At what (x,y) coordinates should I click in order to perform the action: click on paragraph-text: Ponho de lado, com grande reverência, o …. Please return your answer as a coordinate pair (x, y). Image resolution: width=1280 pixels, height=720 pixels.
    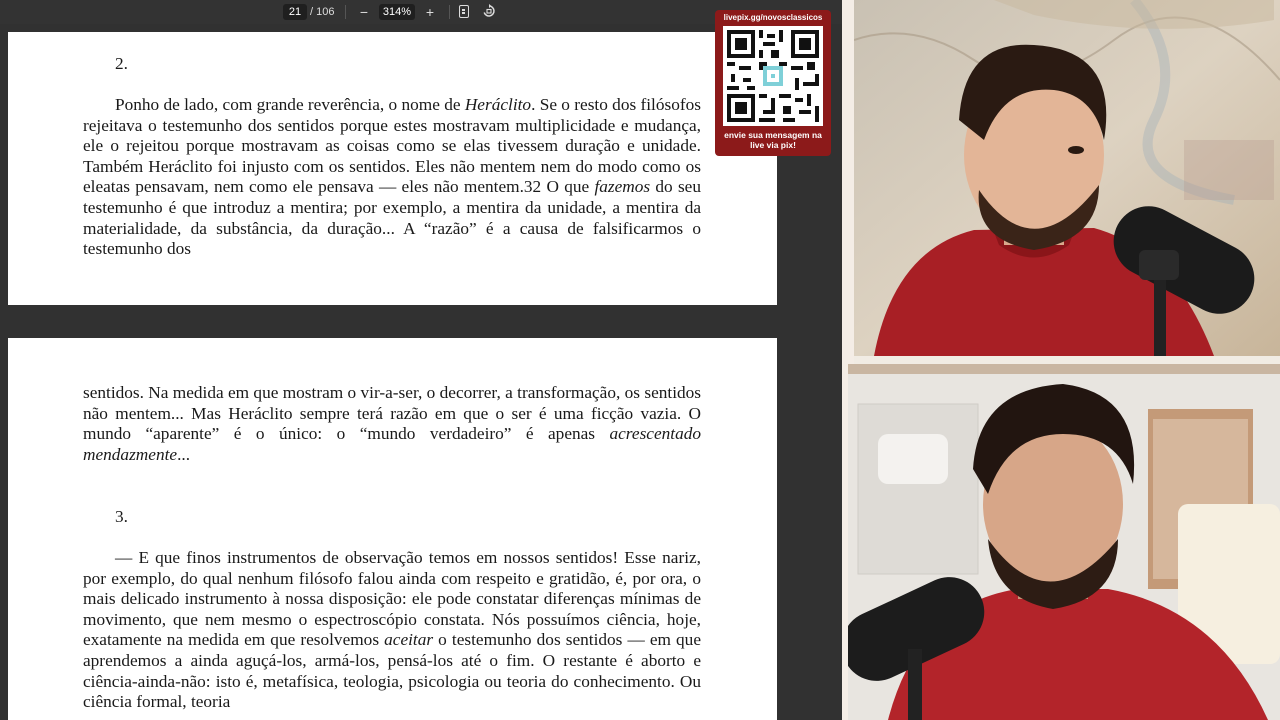
    Looking at the image, I should click on (392, 177).